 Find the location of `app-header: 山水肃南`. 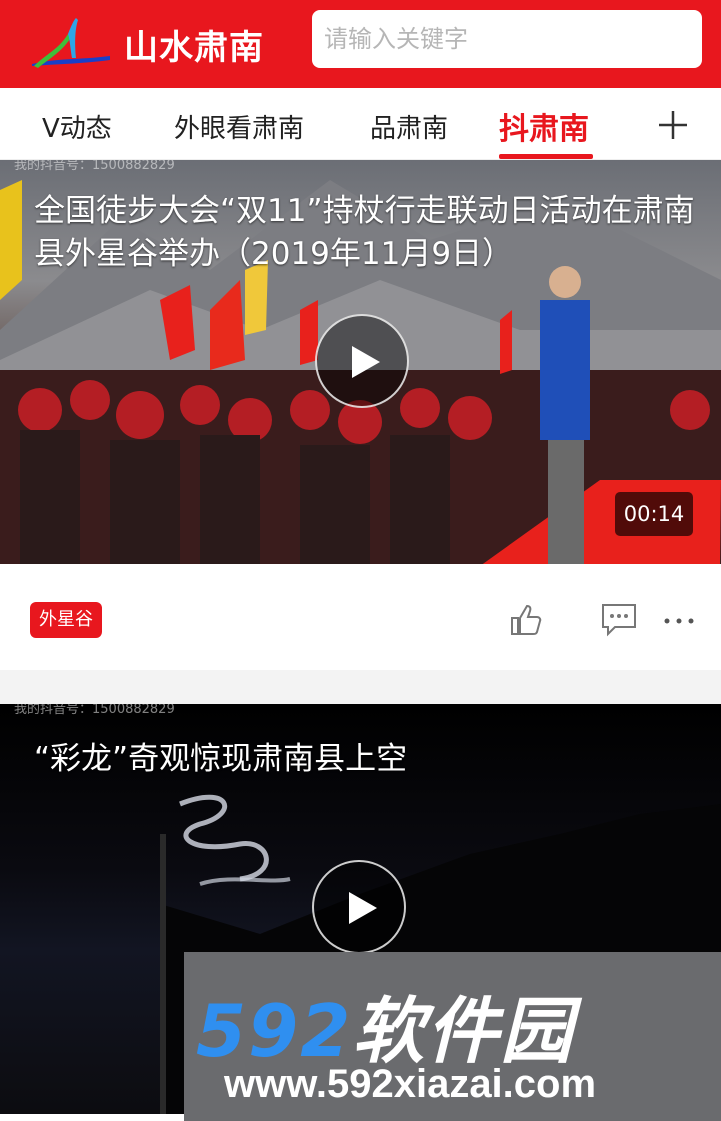

app-header: 山水肃南 is located at coordinates (360, 44).